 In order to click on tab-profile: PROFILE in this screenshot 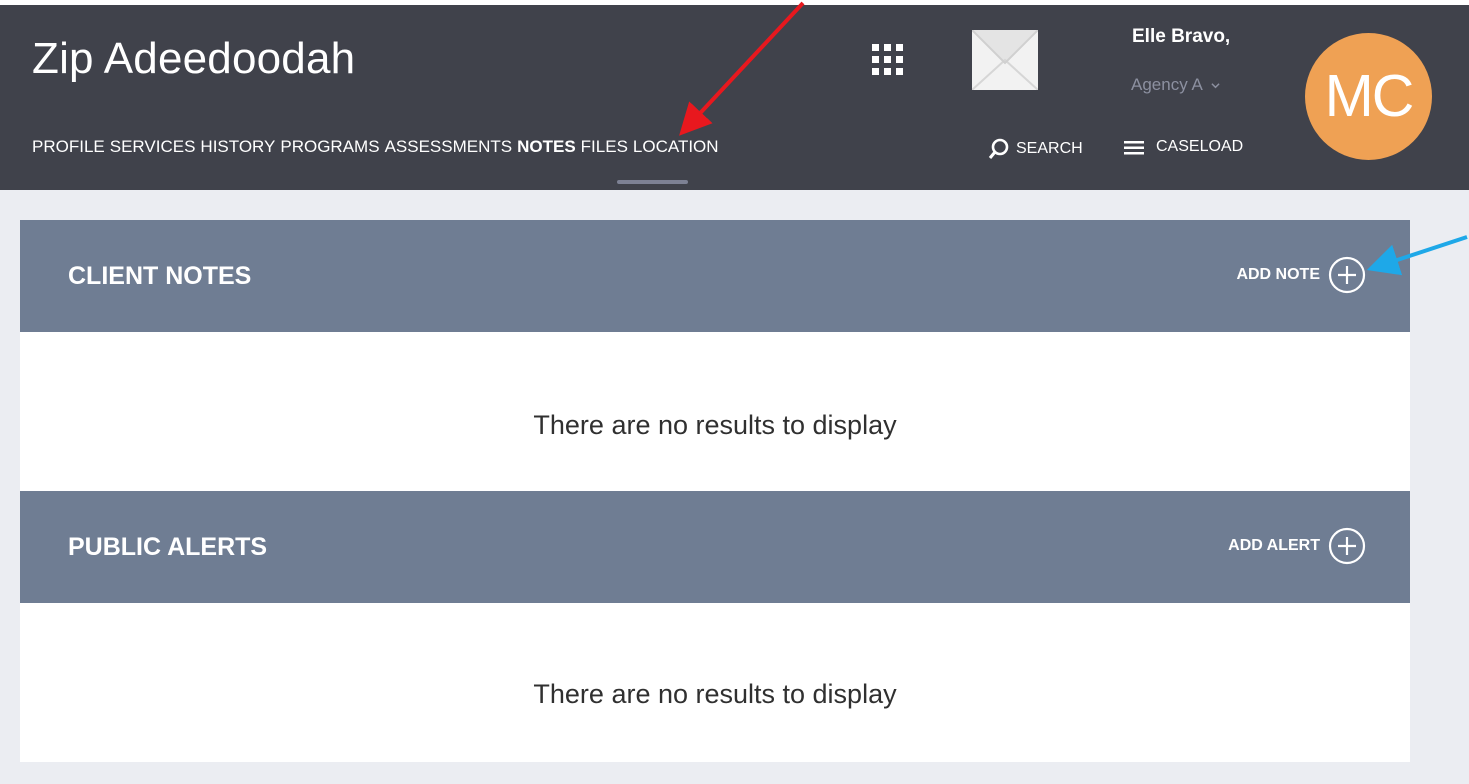, I will do `click(68, 147)`.